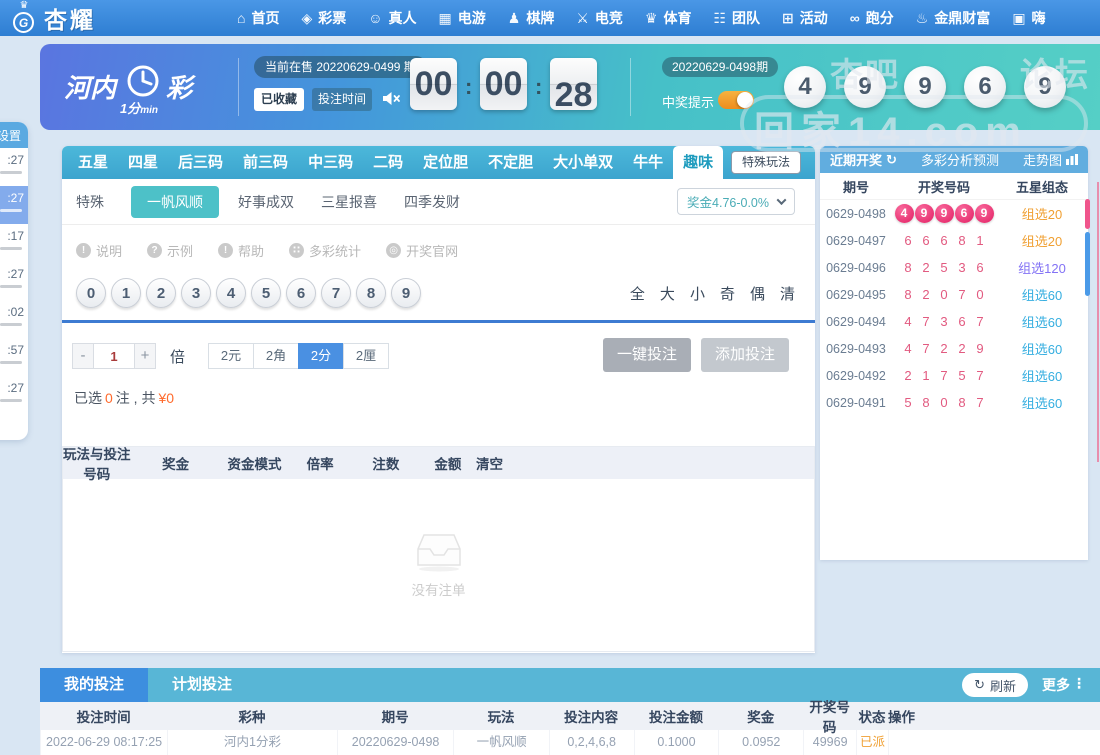 The width and height of the screenshot is (1100, 755). Describe the element at coordinates (161, 293) in the screenshot. I see `number-ball: 2` at that location.